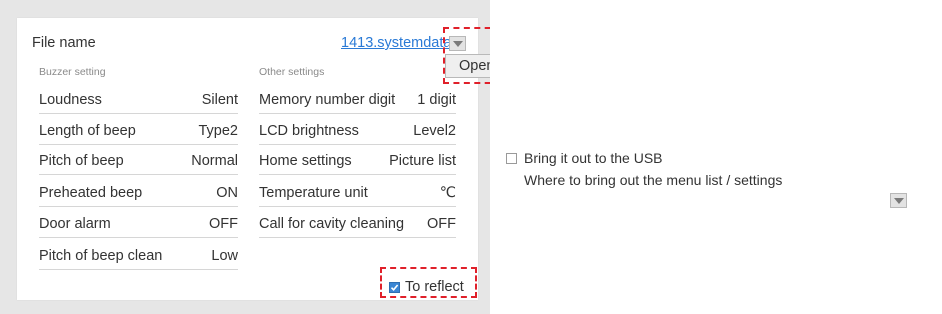 Image resolution: width=942 pixels, height=314 pixels. I want to click on file-name-link: 1413.systemdata, so click(396, 43).